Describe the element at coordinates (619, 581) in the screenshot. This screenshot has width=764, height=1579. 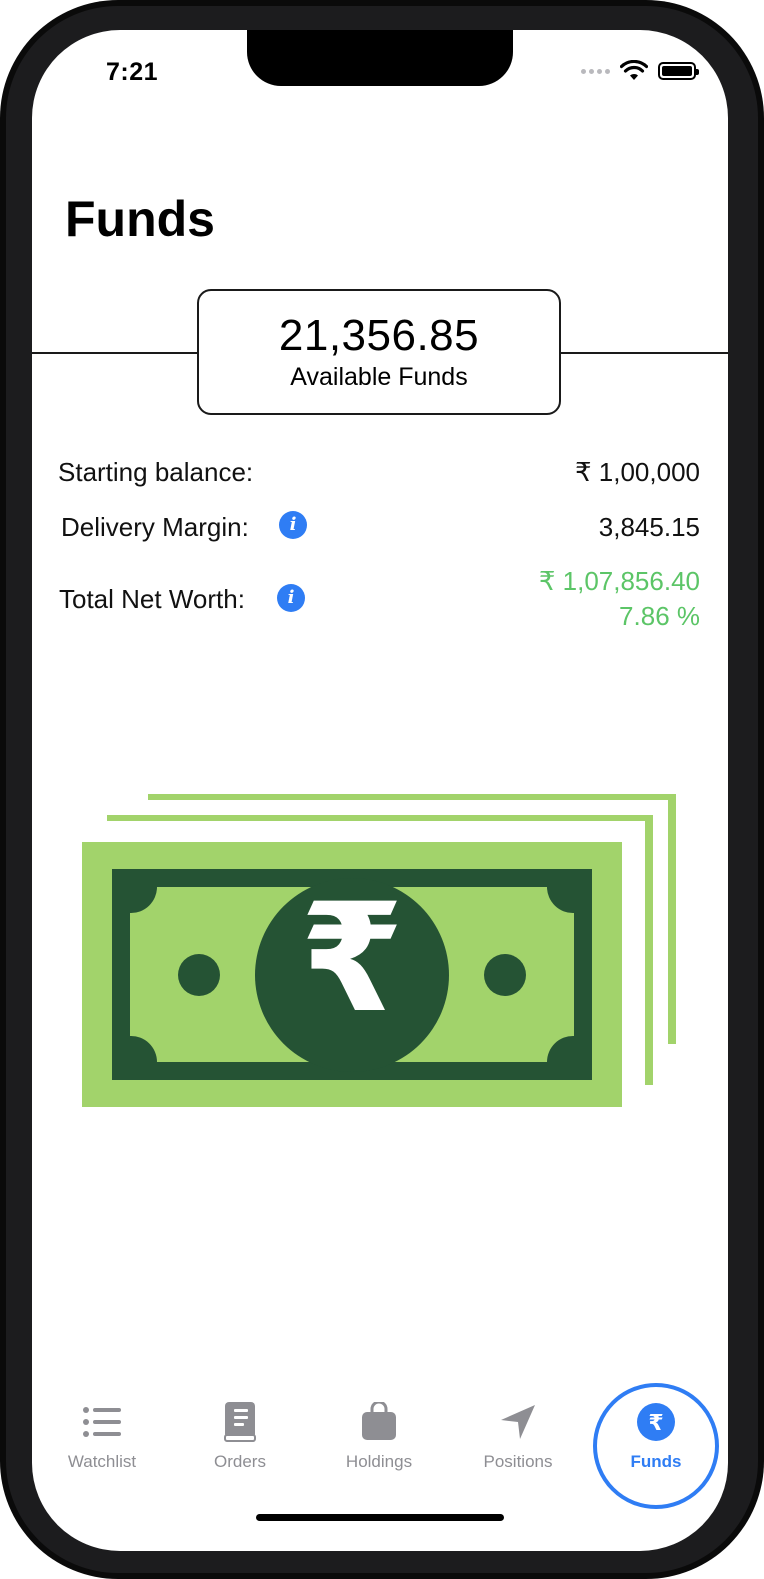
I see `net-worth-value: ₹ 1,07,856.40` at that location.